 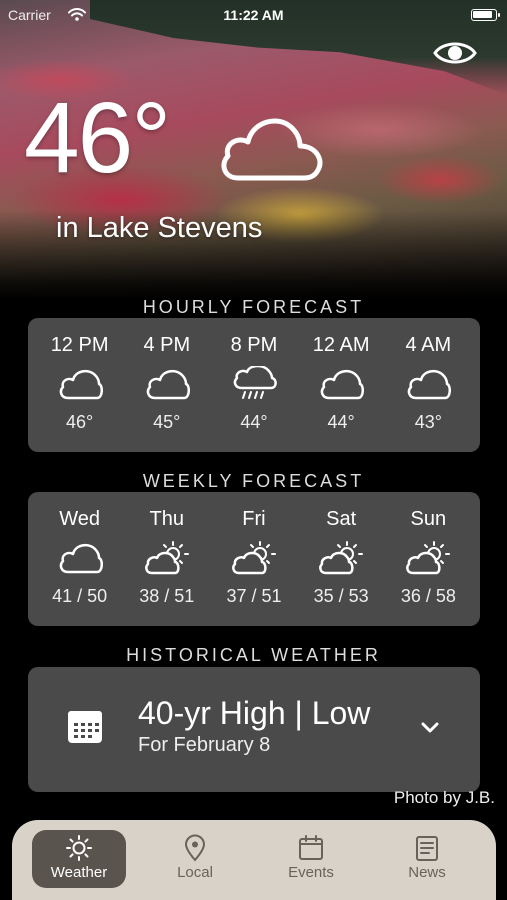 I want to click on weekly-forecast-label: Fri, so click(x=254, y=519).